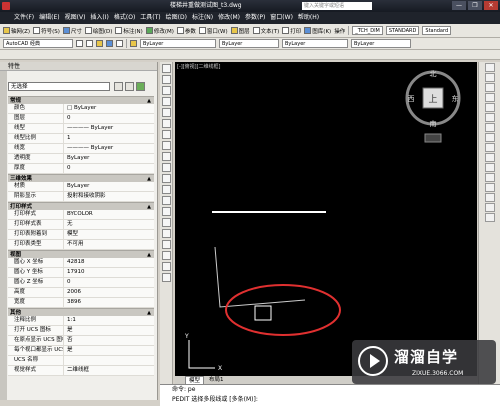  What do you see at coordinates (81, 225) in the screenshot?
I see `prop-row: 打印样式表无` at bounding box center [81, 225].